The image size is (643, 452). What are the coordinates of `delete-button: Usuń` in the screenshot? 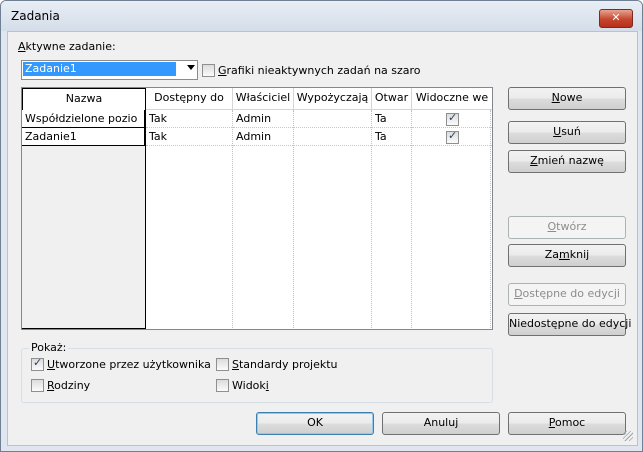 It's located at (567, 132).